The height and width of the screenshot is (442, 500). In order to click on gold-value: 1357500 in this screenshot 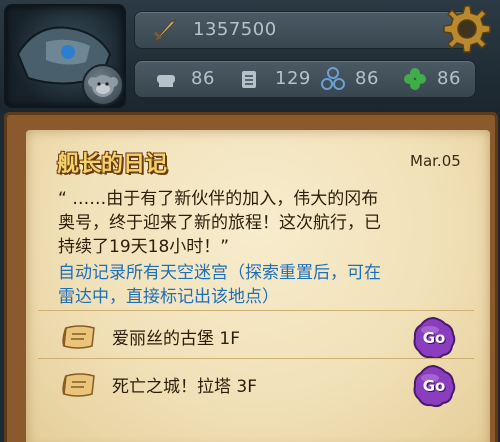, I will do `click(235, 29)`.